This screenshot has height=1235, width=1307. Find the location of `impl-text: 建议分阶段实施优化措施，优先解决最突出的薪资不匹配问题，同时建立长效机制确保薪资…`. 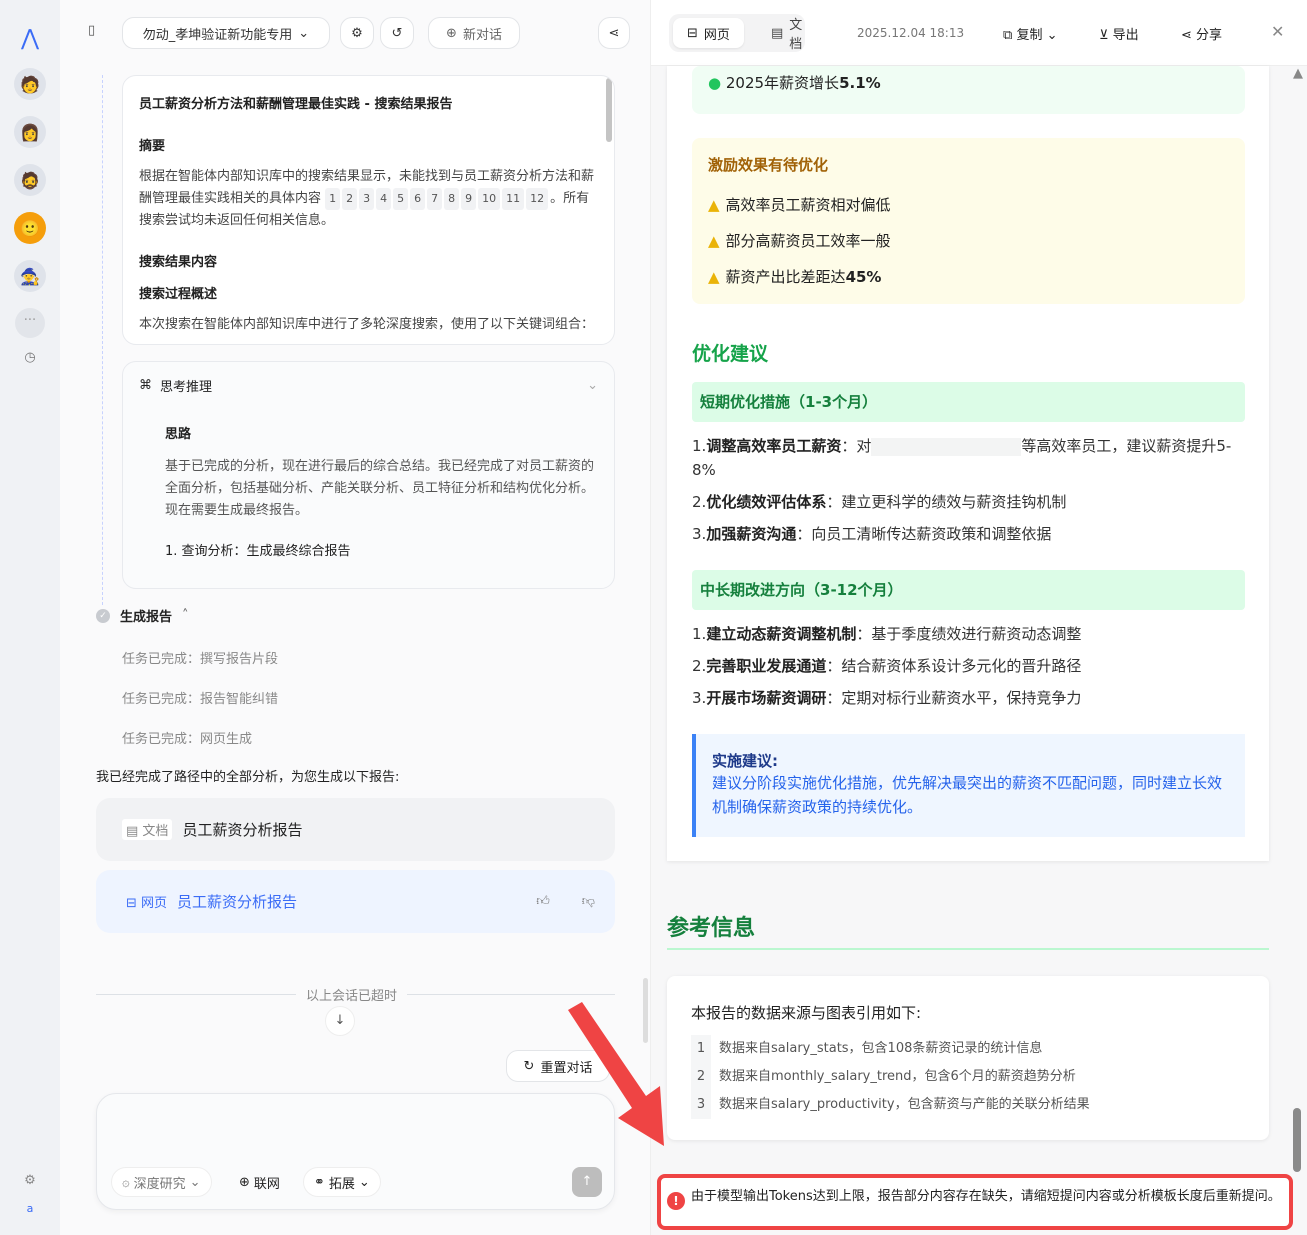

impl-text: 建议分阶段实施优化措施，优先解决最突出的薪资不匹配问题，同时建立长效机制确保薪资… is located at coordinates (967, 795).